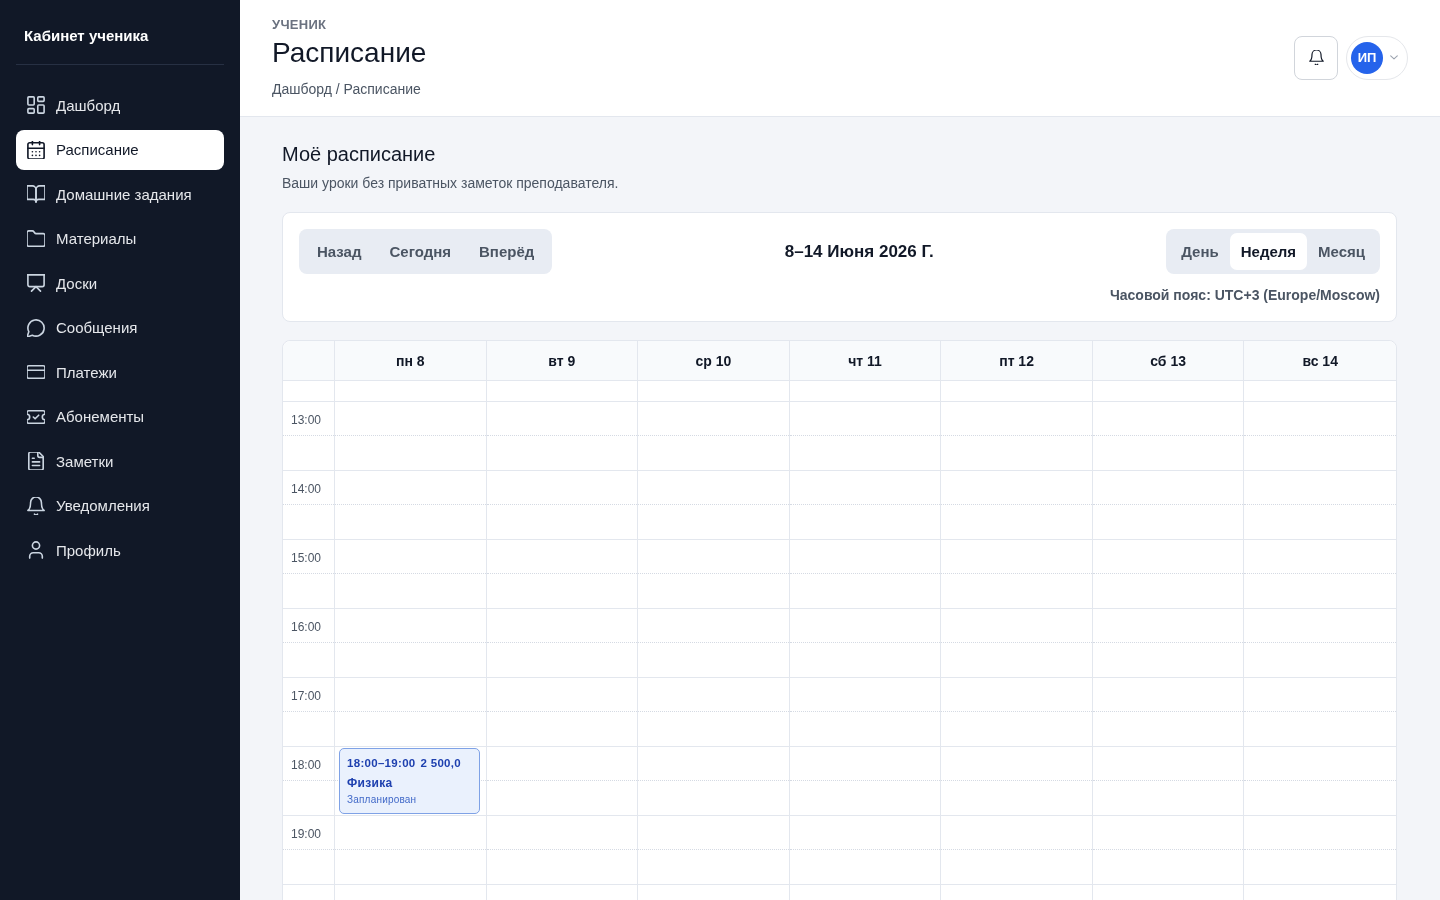  What do you see at coordinates (36, 149) in the screenshot?
I see `calendar-icon` at bounding box center [36, 149].